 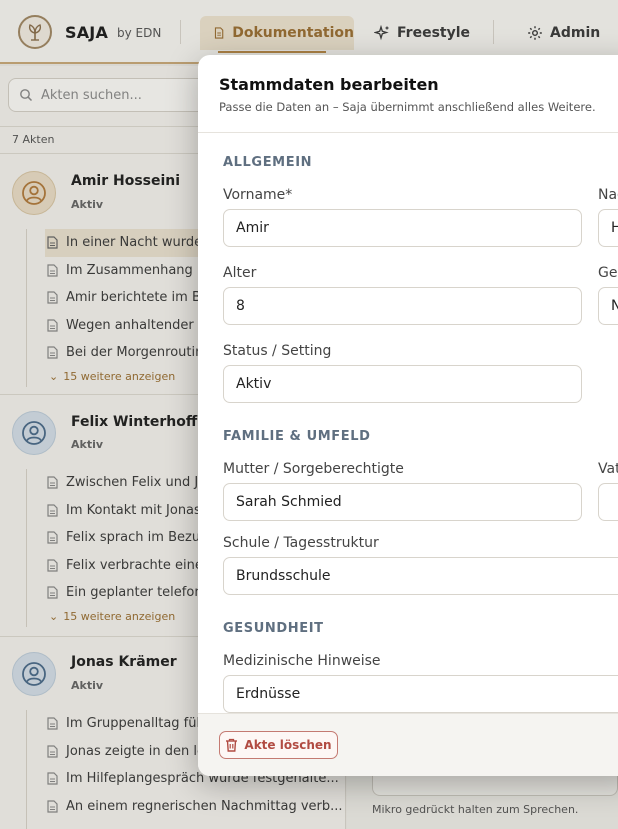 What do you see at coordinates (288, 745) in the screenshot?
I see `delete-akte-label: Akte löschen` at bounding box center [288, 745].